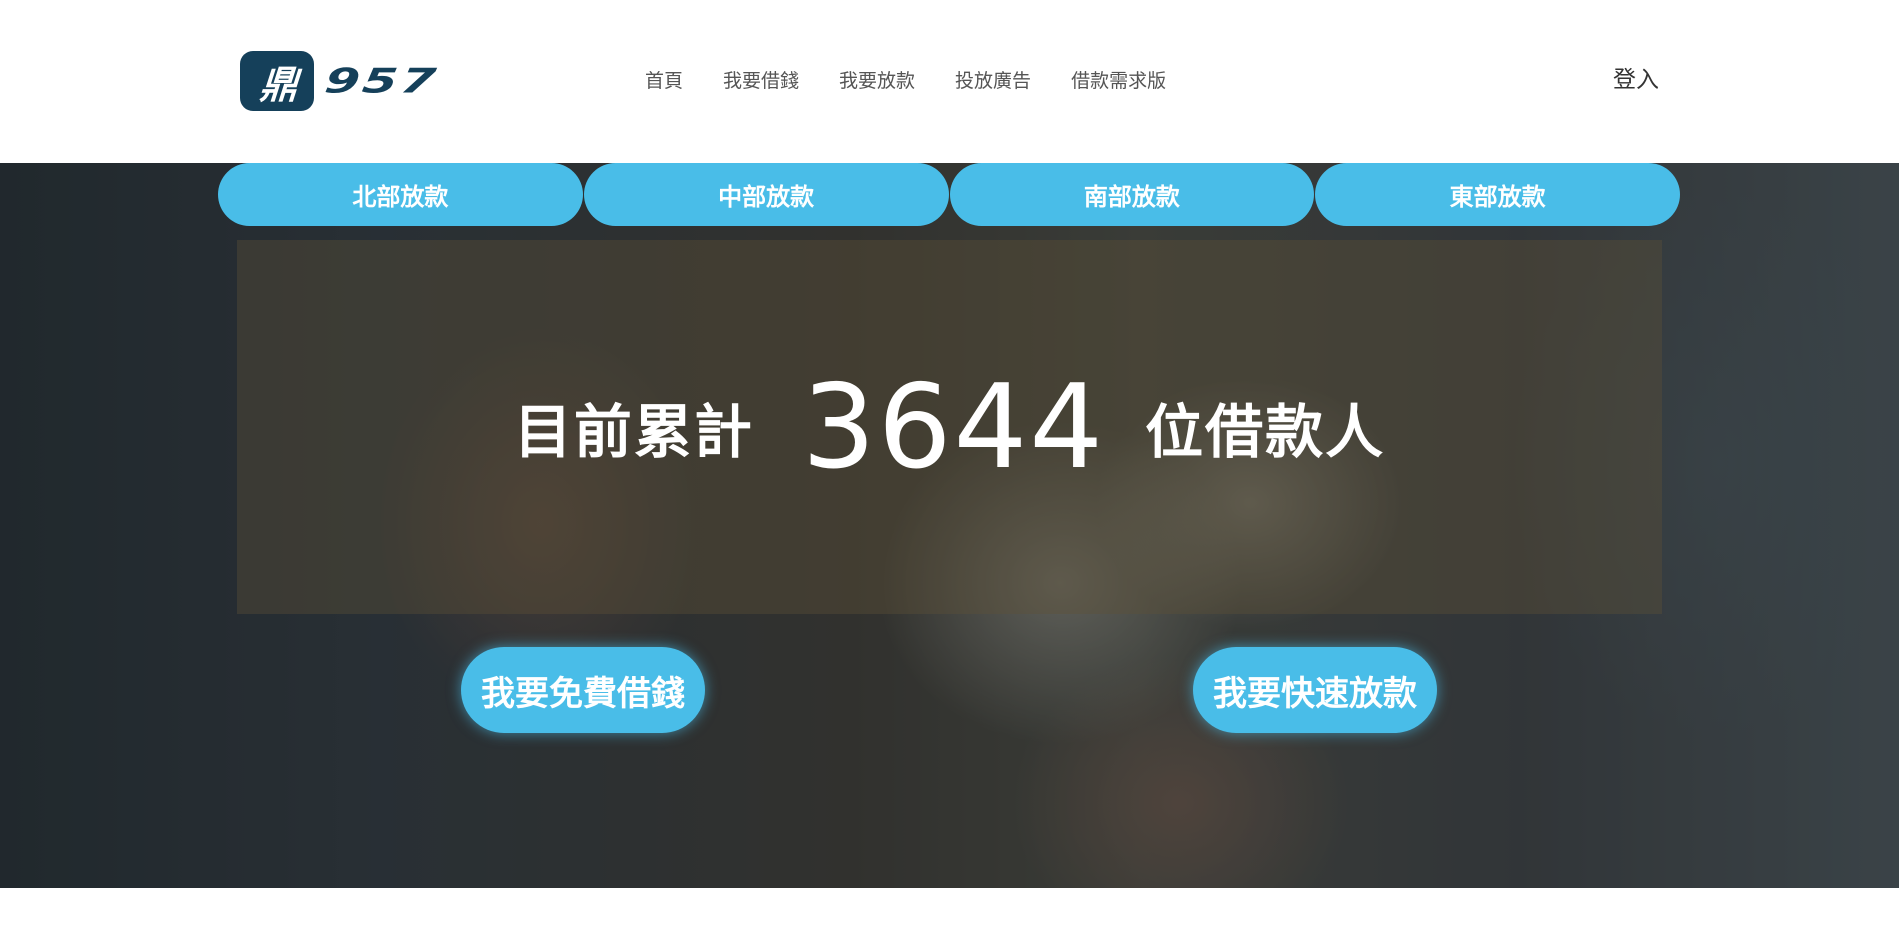  What do you see at coordinates (1265, 432) in the screenshot?
I see `stats-suffix: 位借款人` at bounding box center [1265, 432].